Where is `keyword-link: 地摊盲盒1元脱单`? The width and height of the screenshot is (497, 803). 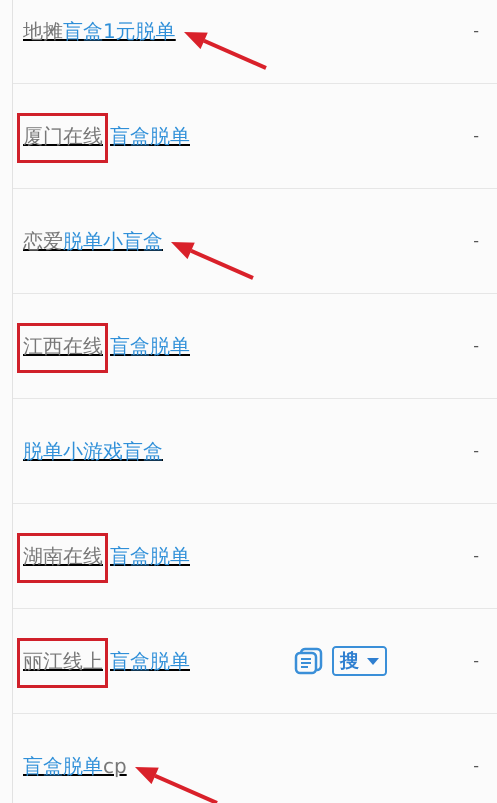
keyword-link: 地摊盲盒1元脱单 is located at coordinates (99, 31).